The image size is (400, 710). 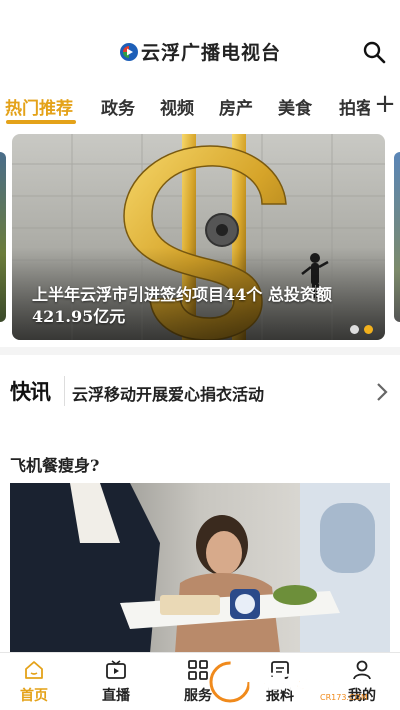 I want to click on logo-icon, so click(x=128, y=52).